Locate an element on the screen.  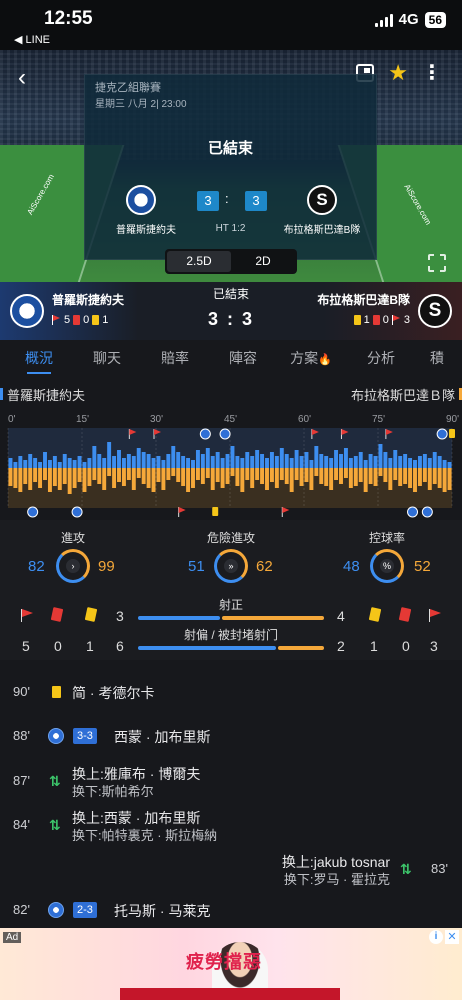
clock: 12:55 is located at coordinates (68, 18).